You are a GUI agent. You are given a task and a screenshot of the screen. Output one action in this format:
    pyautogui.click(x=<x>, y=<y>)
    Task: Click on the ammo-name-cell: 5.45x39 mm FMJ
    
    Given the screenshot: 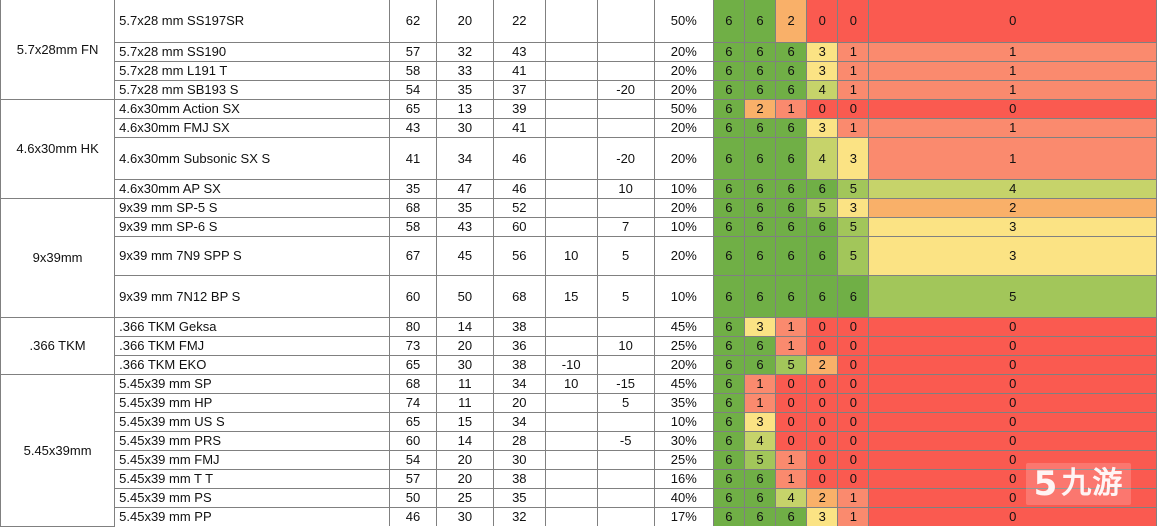 What is the action you would take?
    pyautogui.click(x=252, y=459)
    